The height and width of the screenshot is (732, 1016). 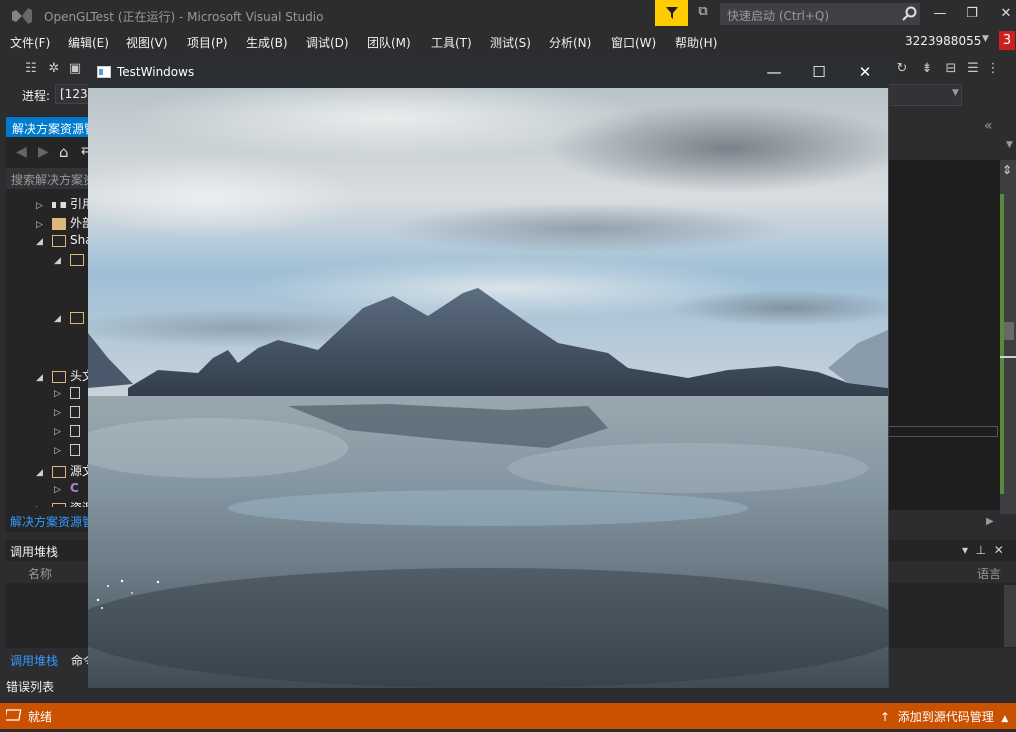 What do you see at coordinates (21, 152) in the screenshot?
I see `back-icon: ◀` at bounding box center [21, 152].